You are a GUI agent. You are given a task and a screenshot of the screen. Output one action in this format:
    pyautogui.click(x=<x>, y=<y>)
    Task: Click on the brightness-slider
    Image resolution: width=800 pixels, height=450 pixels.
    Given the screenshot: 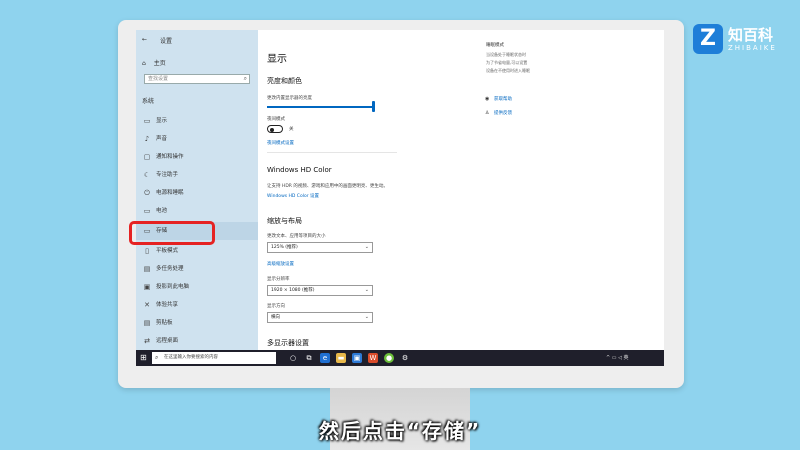 What is the action you would take?
    pyautogui.click(x=320, y=107)
    